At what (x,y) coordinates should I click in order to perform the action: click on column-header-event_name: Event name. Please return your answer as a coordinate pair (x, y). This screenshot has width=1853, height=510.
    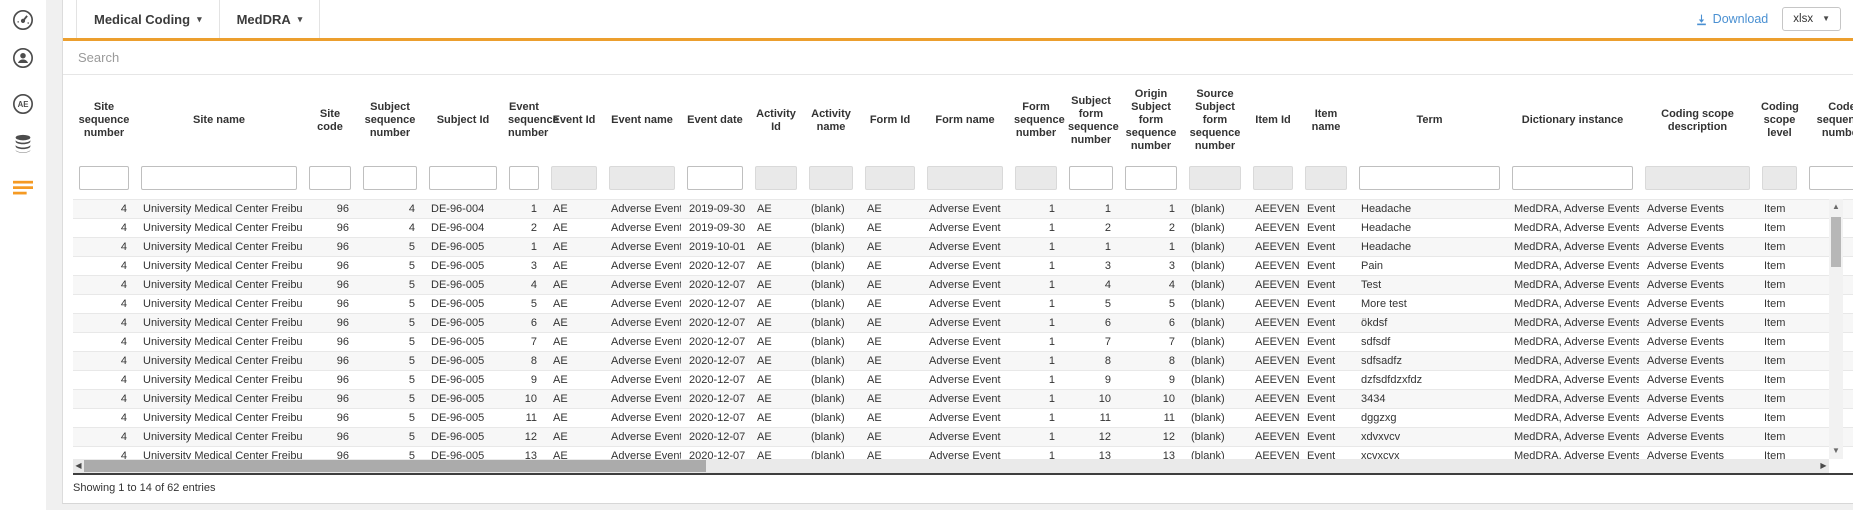
    Looking at the image, I should click on (642, 120).